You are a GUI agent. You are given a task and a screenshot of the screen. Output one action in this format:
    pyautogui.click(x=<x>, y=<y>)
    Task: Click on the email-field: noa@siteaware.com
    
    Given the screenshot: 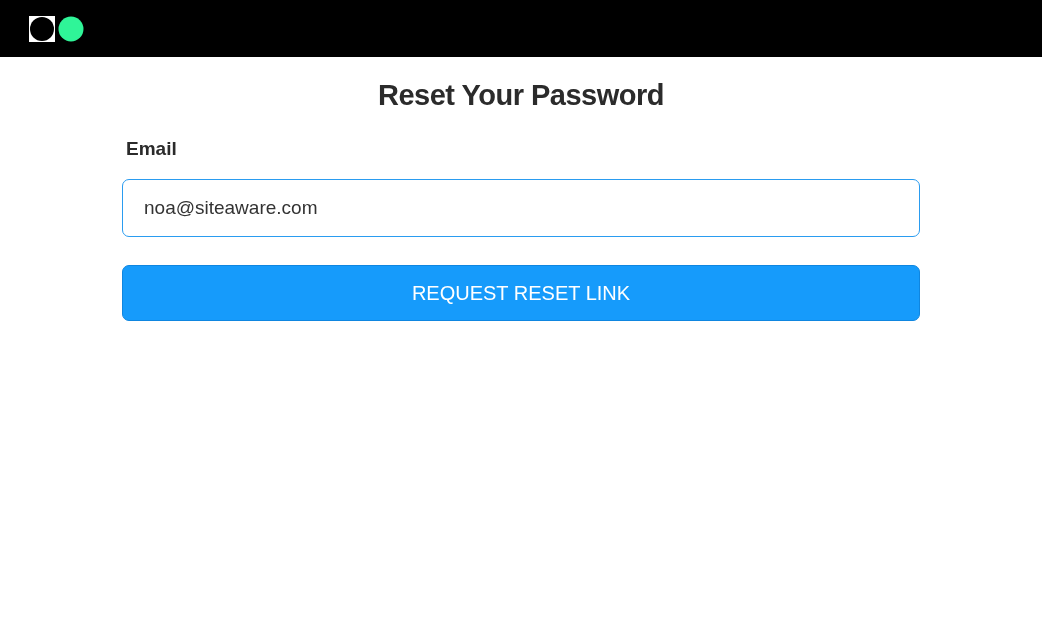 What is the action you would take?
    pyautogui.click(x=521, y=208)
    